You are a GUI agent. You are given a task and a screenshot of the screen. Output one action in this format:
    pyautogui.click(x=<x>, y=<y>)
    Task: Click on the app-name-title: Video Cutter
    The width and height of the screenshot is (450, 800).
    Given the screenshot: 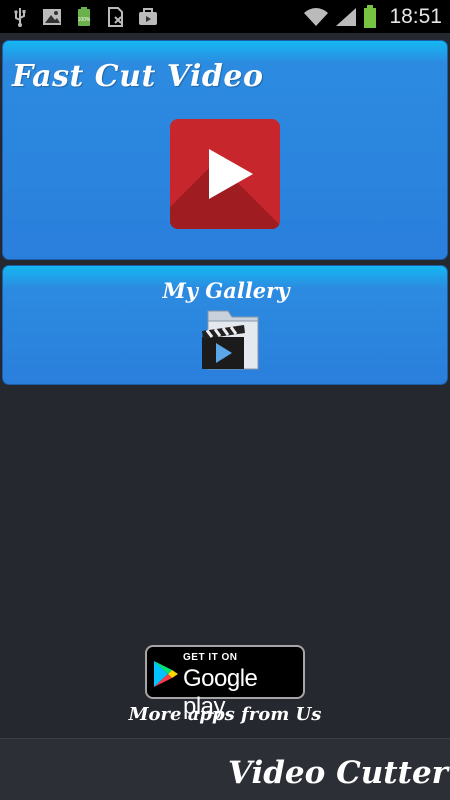 What is the action you would take?
    pyautogui.click(x=337, y=773)
    